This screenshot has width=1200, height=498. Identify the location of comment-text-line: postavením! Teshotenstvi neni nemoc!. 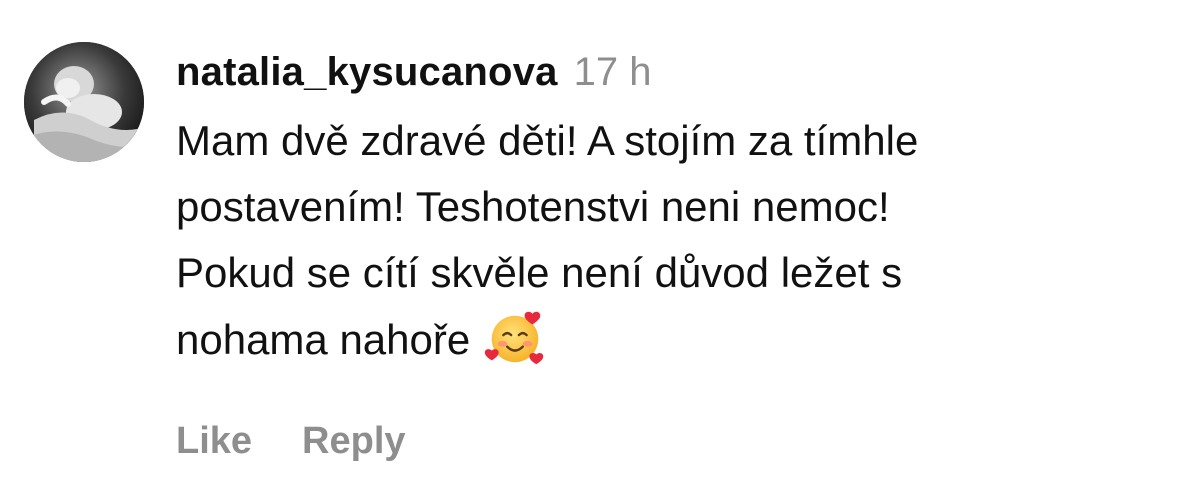
(533, 206).